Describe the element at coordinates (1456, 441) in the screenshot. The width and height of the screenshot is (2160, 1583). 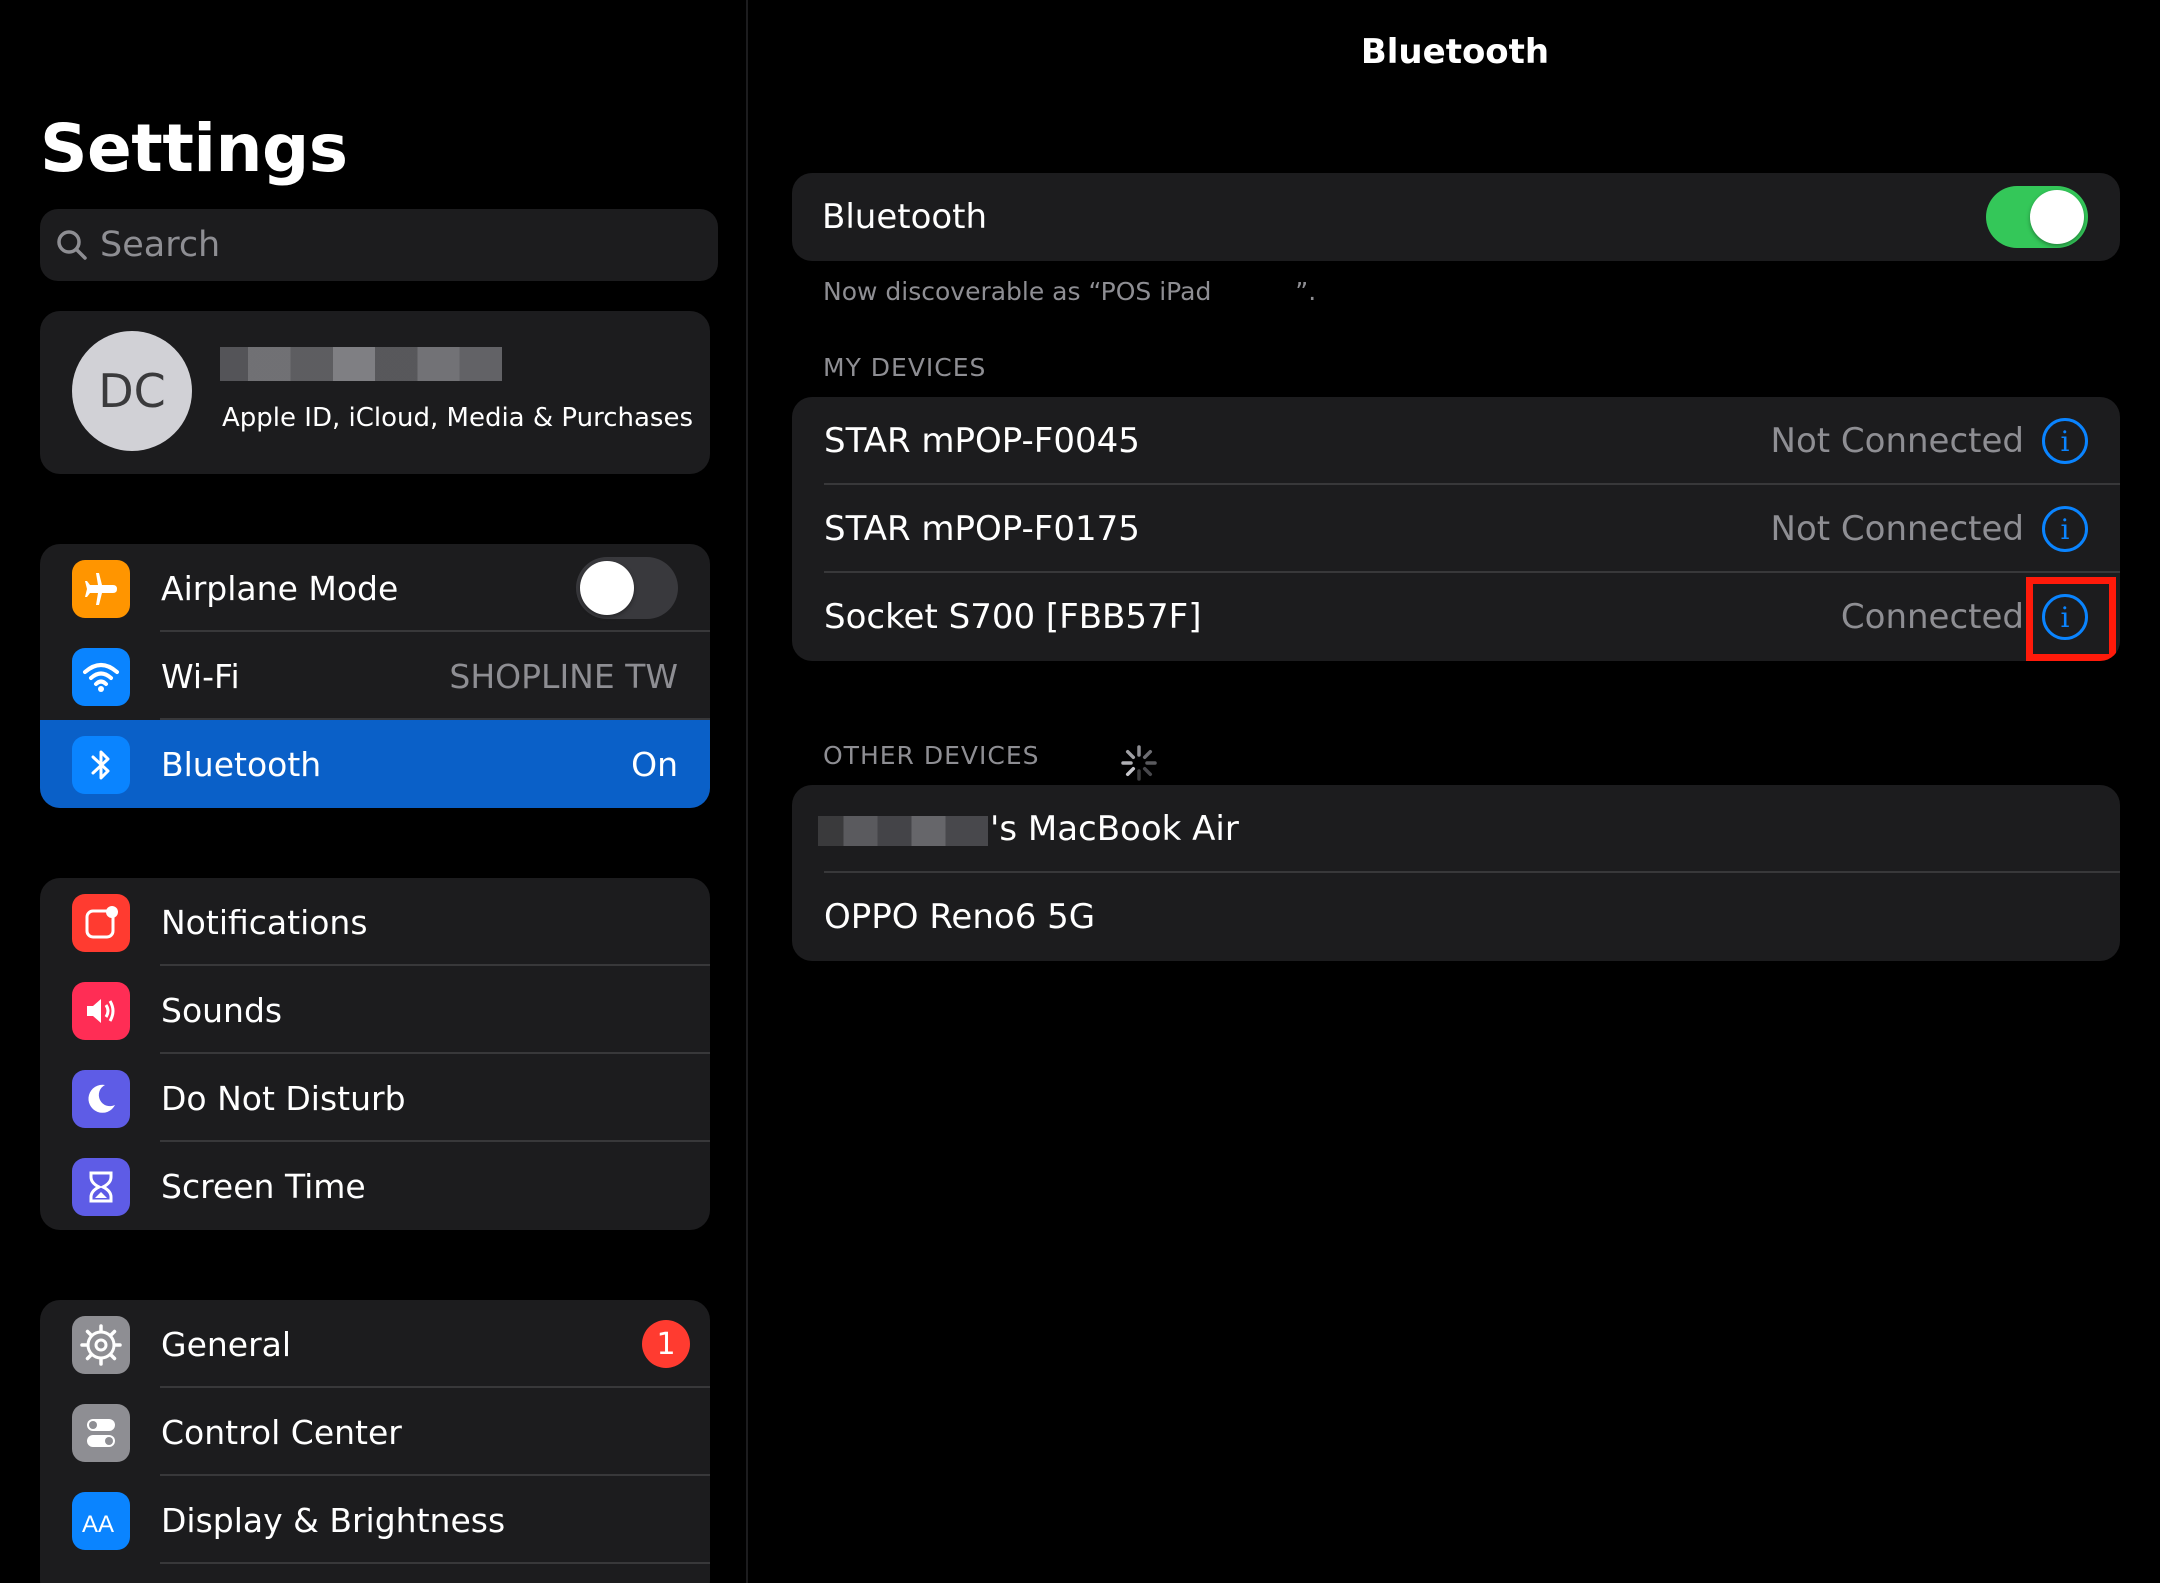
I see `device-row: STAR mPOP-F0045 Not Connected i` at that location.